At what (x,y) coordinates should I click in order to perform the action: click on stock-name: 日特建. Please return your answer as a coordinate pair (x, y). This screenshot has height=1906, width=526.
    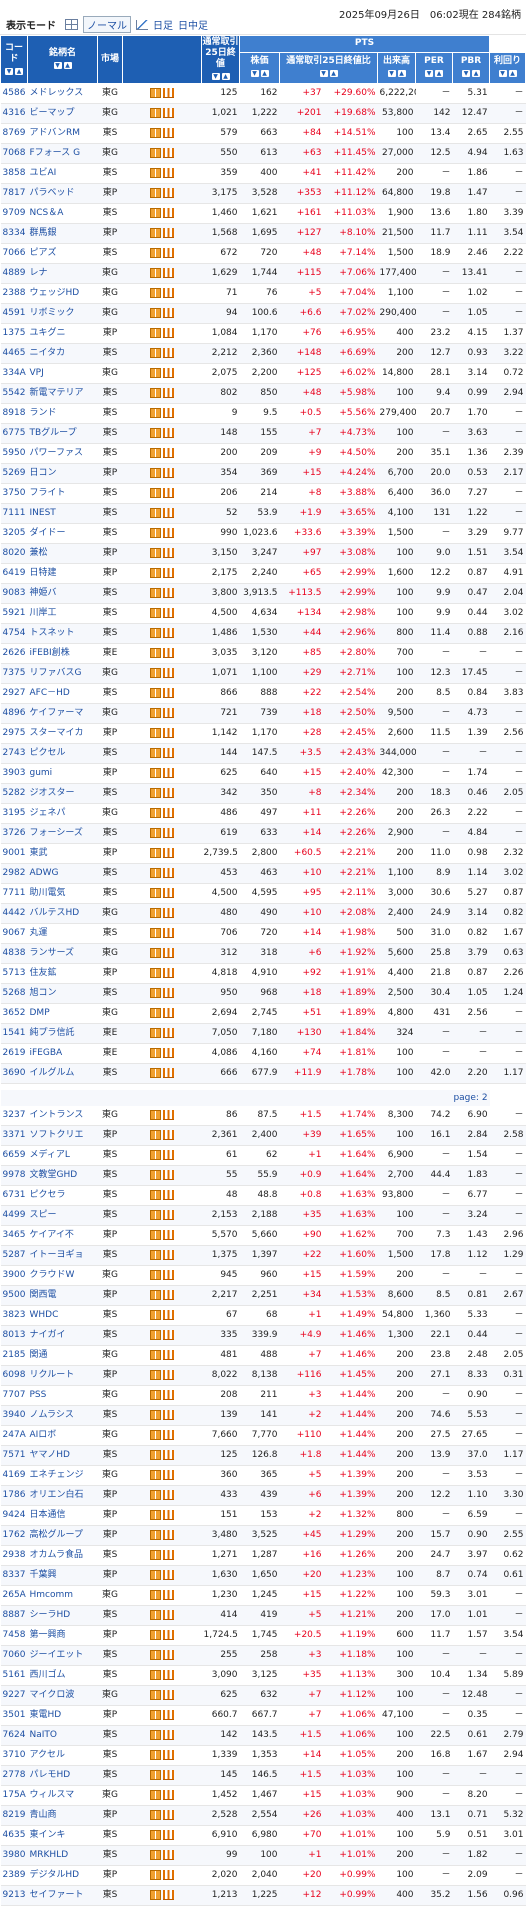
    Looking at the image, I should click on (62, 573).